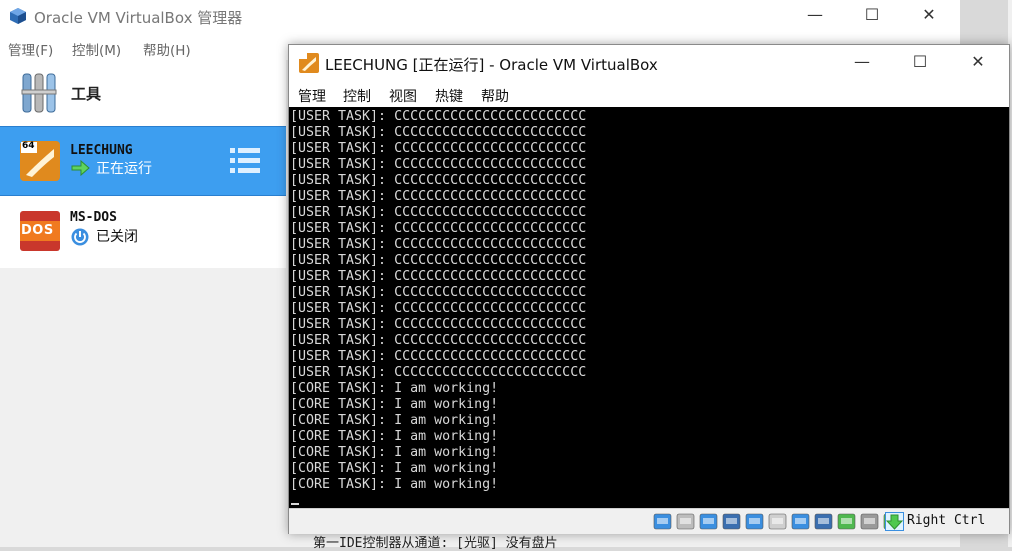  I want to click on tools-item: 工具, so click(143, 93).